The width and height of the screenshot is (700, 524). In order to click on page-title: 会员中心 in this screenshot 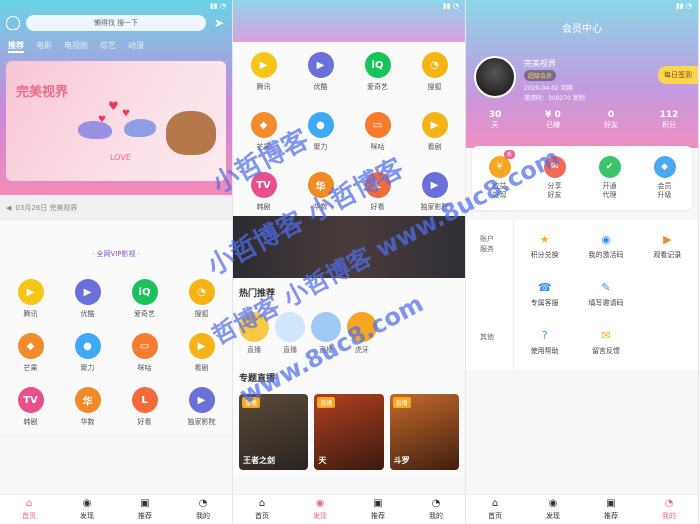, I will do `click(582, 29)`.